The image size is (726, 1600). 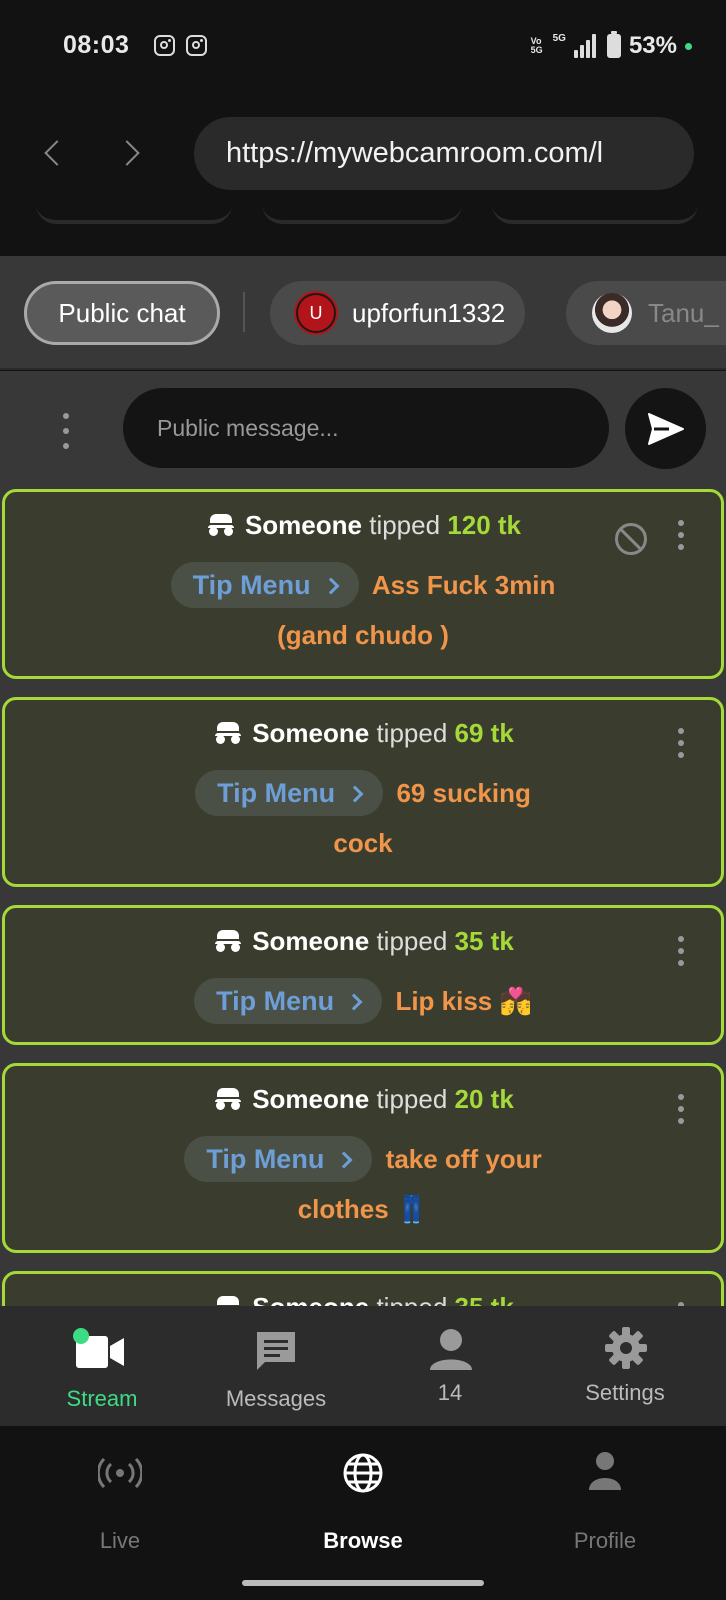 I want to click on tip-amount: 20 tk, so click(x=484, y=1099).